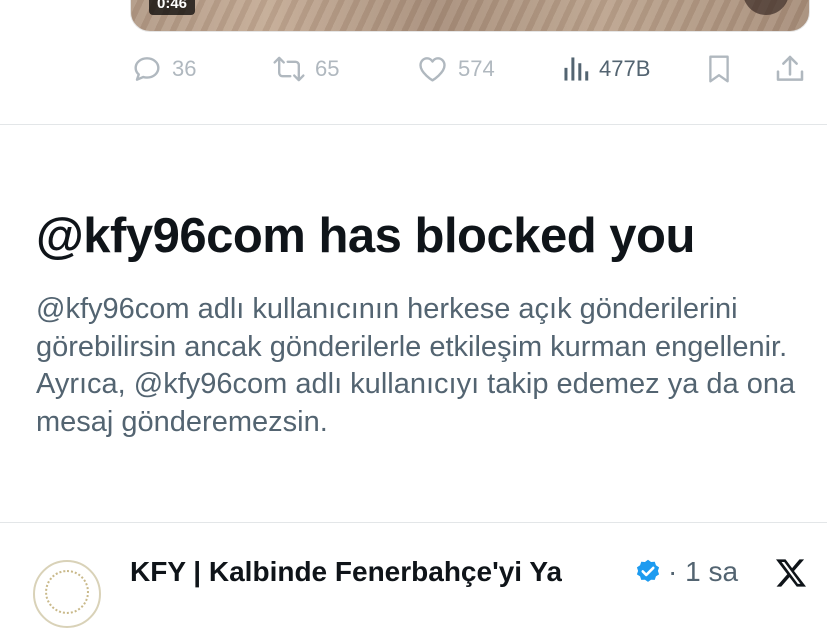 Image resolution: width=827 pixels, height=628 pixels. What do you see at coordinates (766, 7) in the screenshot?
I see `video-control-button` at bounding box center [766, 7].